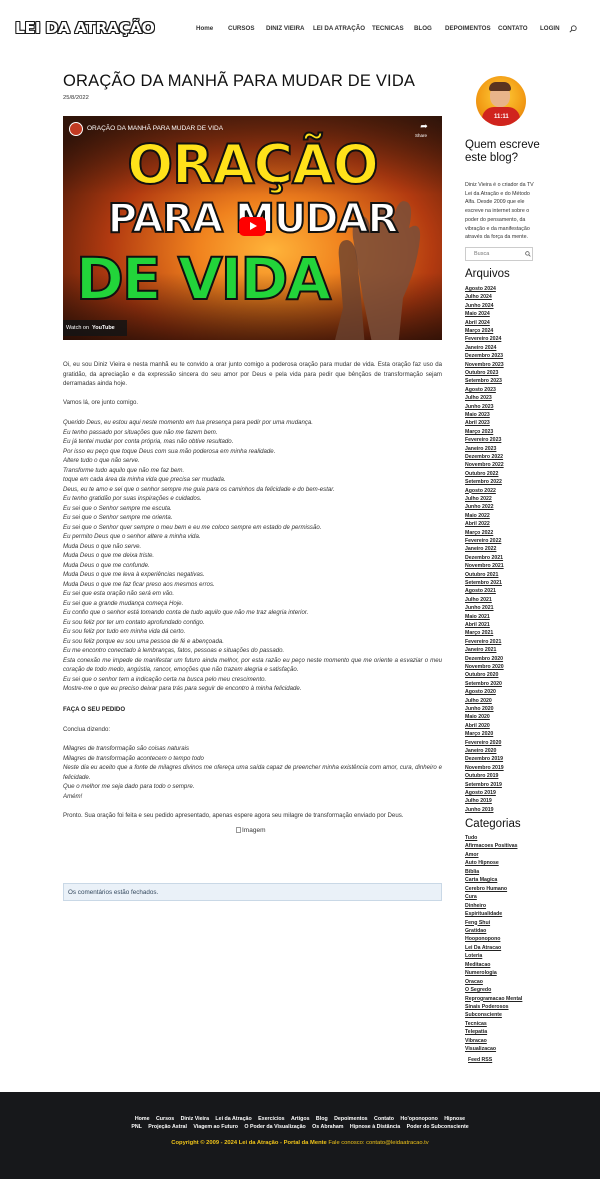  Describe the element at coordinates (478, 600) in the screenshot. I see `archive-link: Julho 2021` at that location.